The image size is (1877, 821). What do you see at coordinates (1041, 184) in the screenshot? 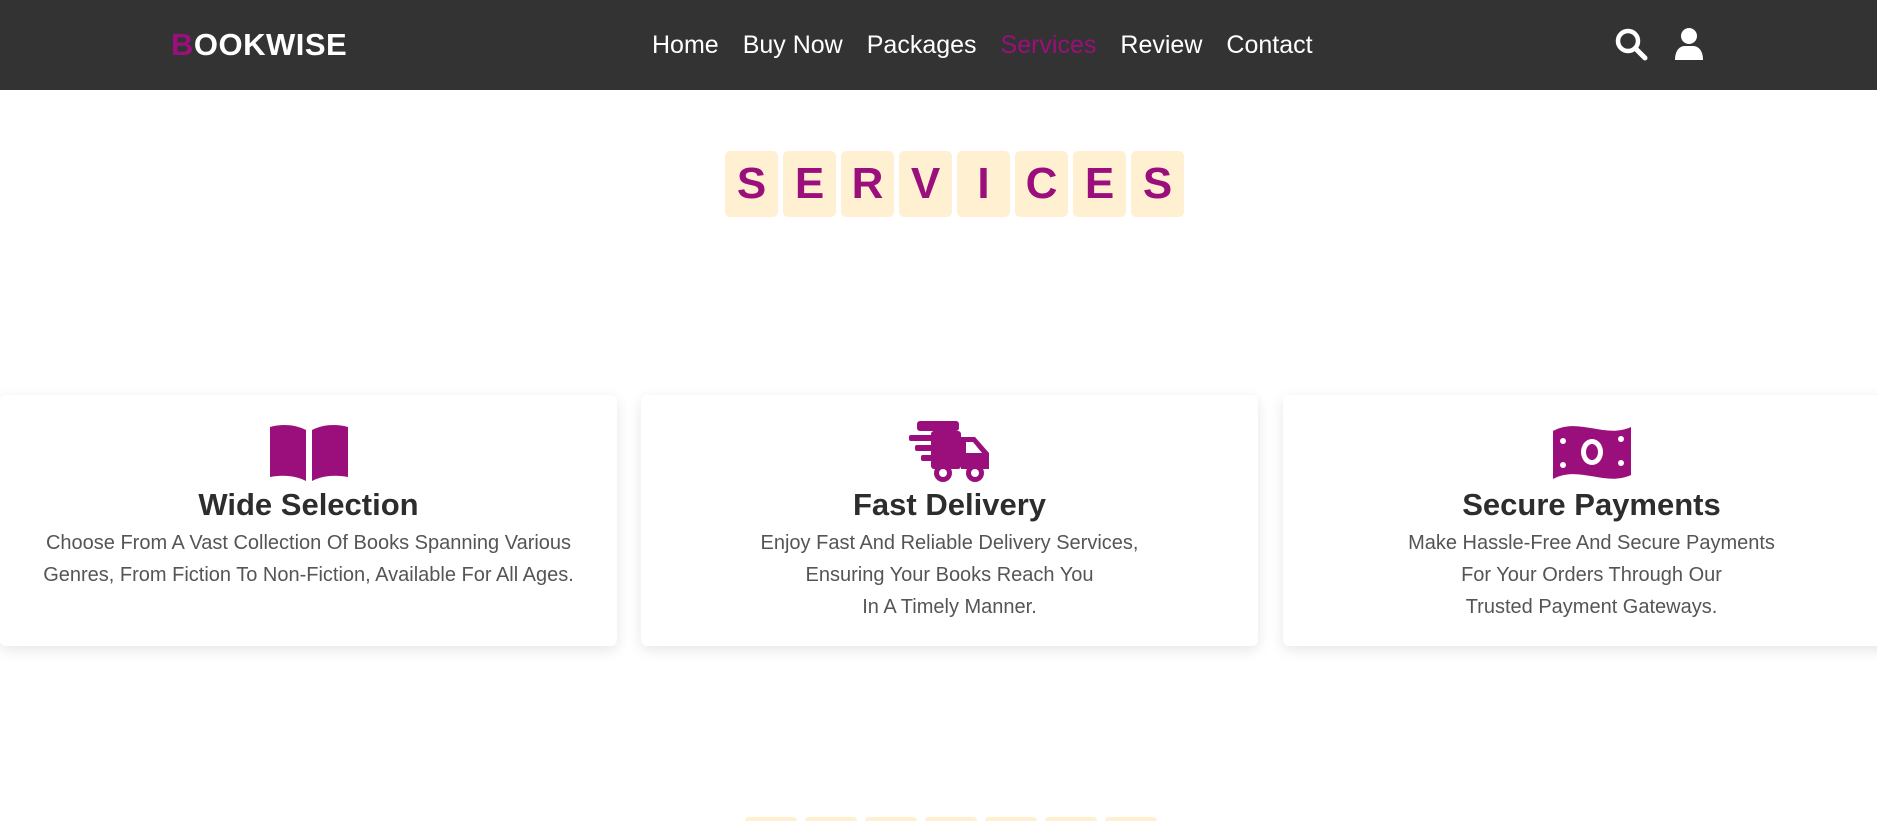
I see `title-letter: C` at bounding box center [1041, 184].